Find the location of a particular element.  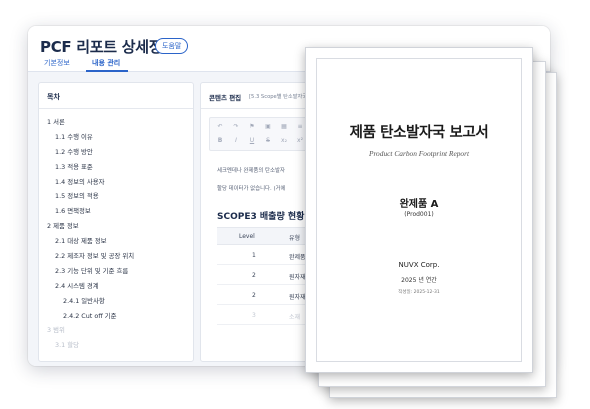

report-product-code: (Prod001) is located at coordinates (419, 214).